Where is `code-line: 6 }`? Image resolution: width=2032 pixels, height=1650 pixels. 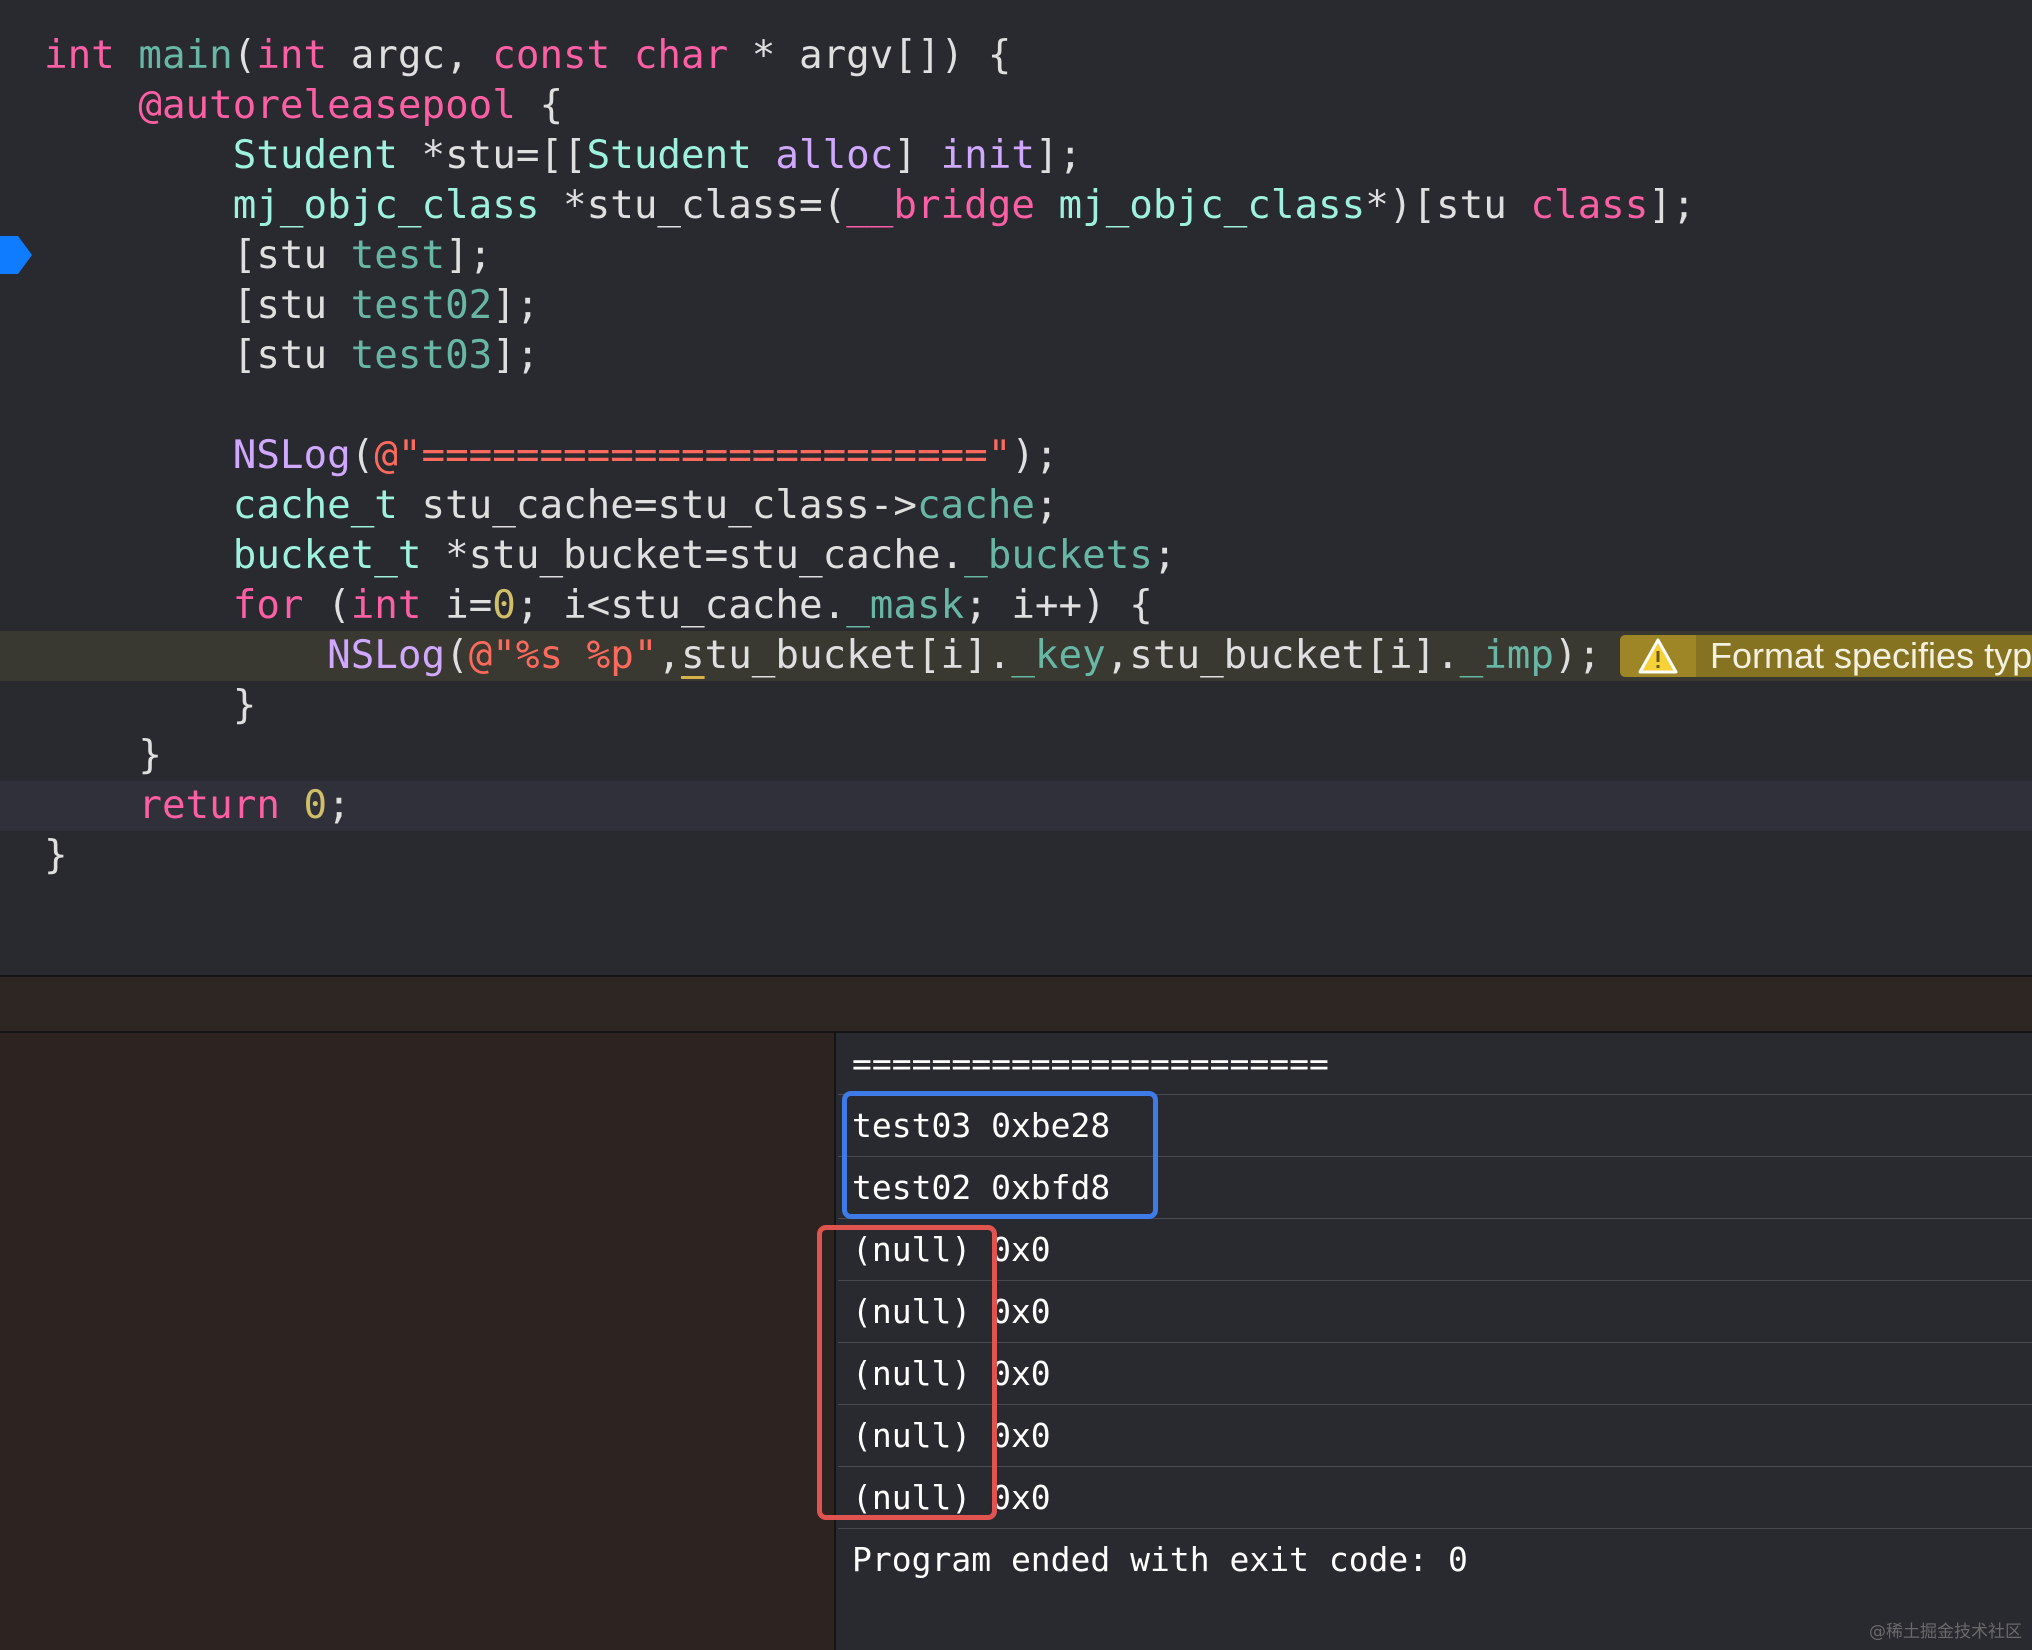
code-line: 6 } is located at coordinates (1016, 756).